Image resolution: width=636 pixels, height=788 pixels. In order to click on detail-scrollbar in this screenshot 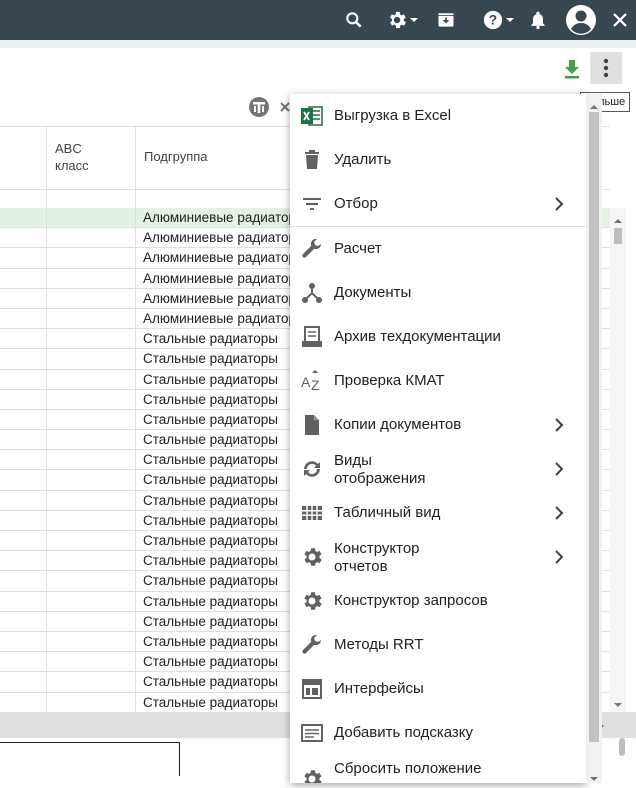, I will do `click(622, 756)`.